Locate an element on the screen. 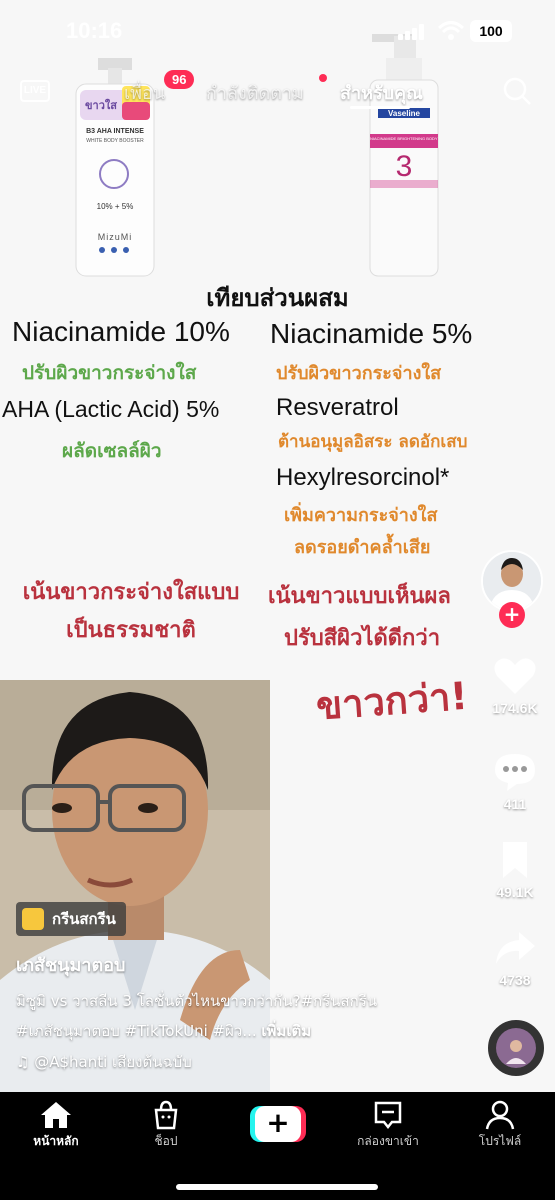 This screenshot has width=555, height=1200. nav-profile: โปรไฟล์ is located at coordinates (500, 1125).